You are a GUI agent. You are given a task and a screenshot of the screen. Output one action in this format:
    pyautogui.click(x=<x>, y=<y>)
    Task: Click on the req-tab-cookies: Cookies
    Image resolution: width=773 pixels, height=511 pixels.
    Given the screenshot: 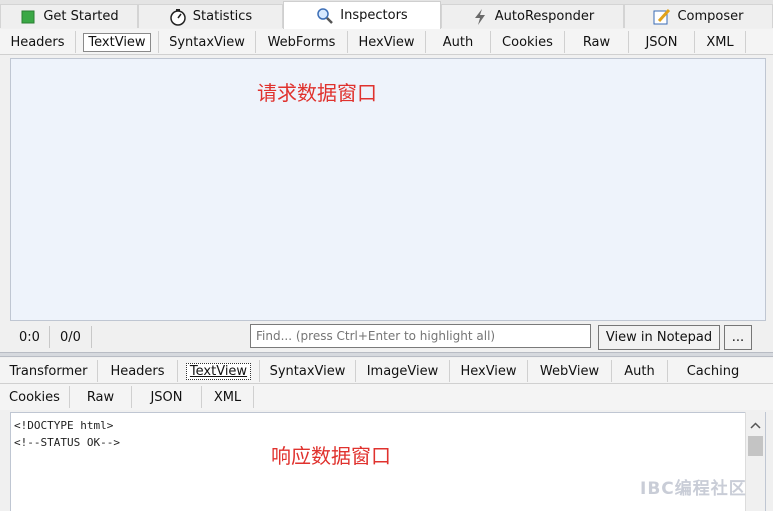 What is the action you would take?
    pyautogui.click(x=528, y=42)
    